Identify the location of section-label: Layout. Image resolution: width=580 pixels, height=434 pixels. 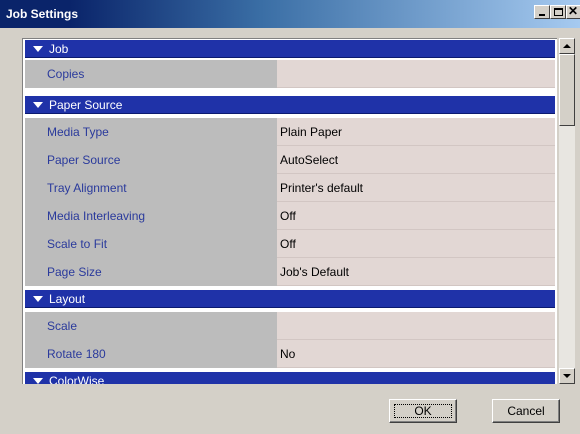
(67, 299).